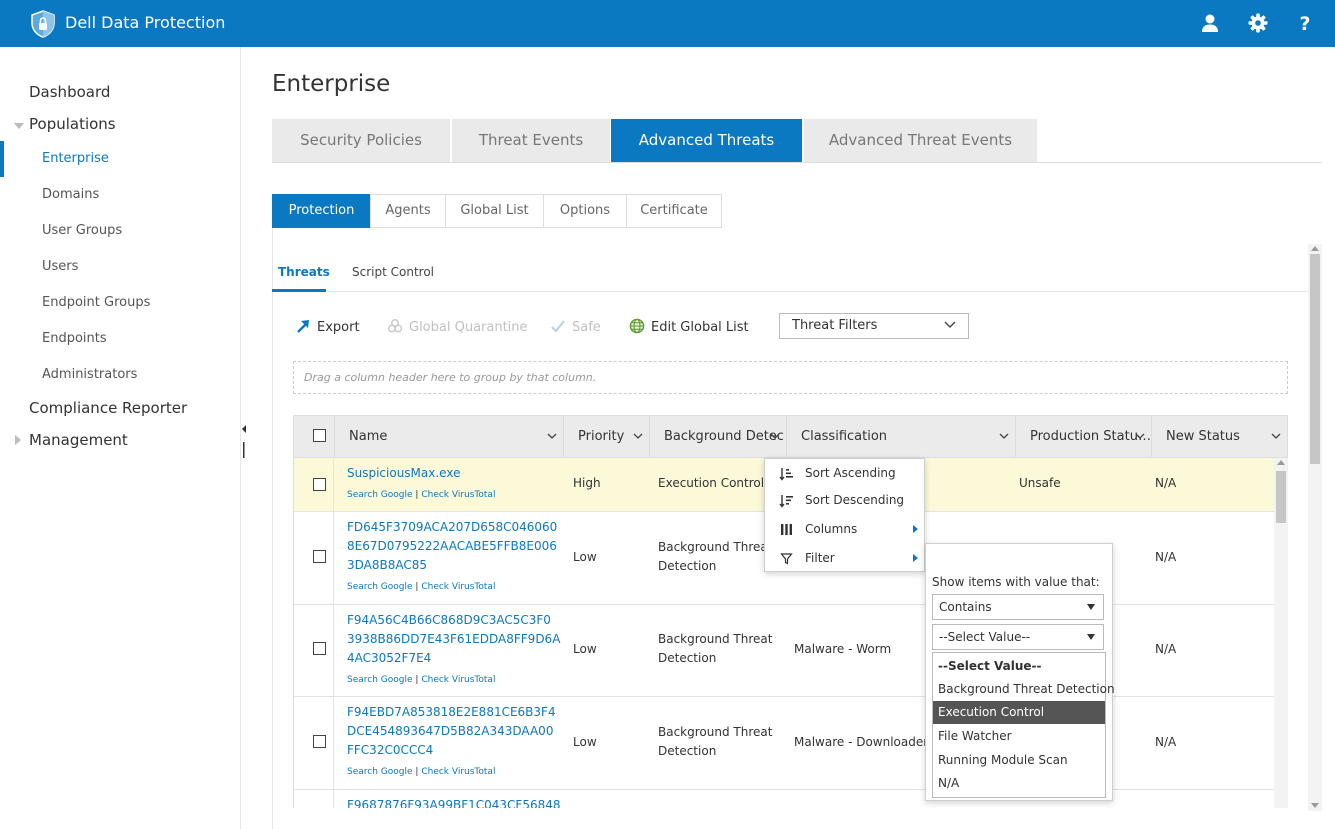  What do you see at coordinates (361, 140) in the screenshot?
I see `tab-security-policies: Security Policies` at bounding box center [361, 140].